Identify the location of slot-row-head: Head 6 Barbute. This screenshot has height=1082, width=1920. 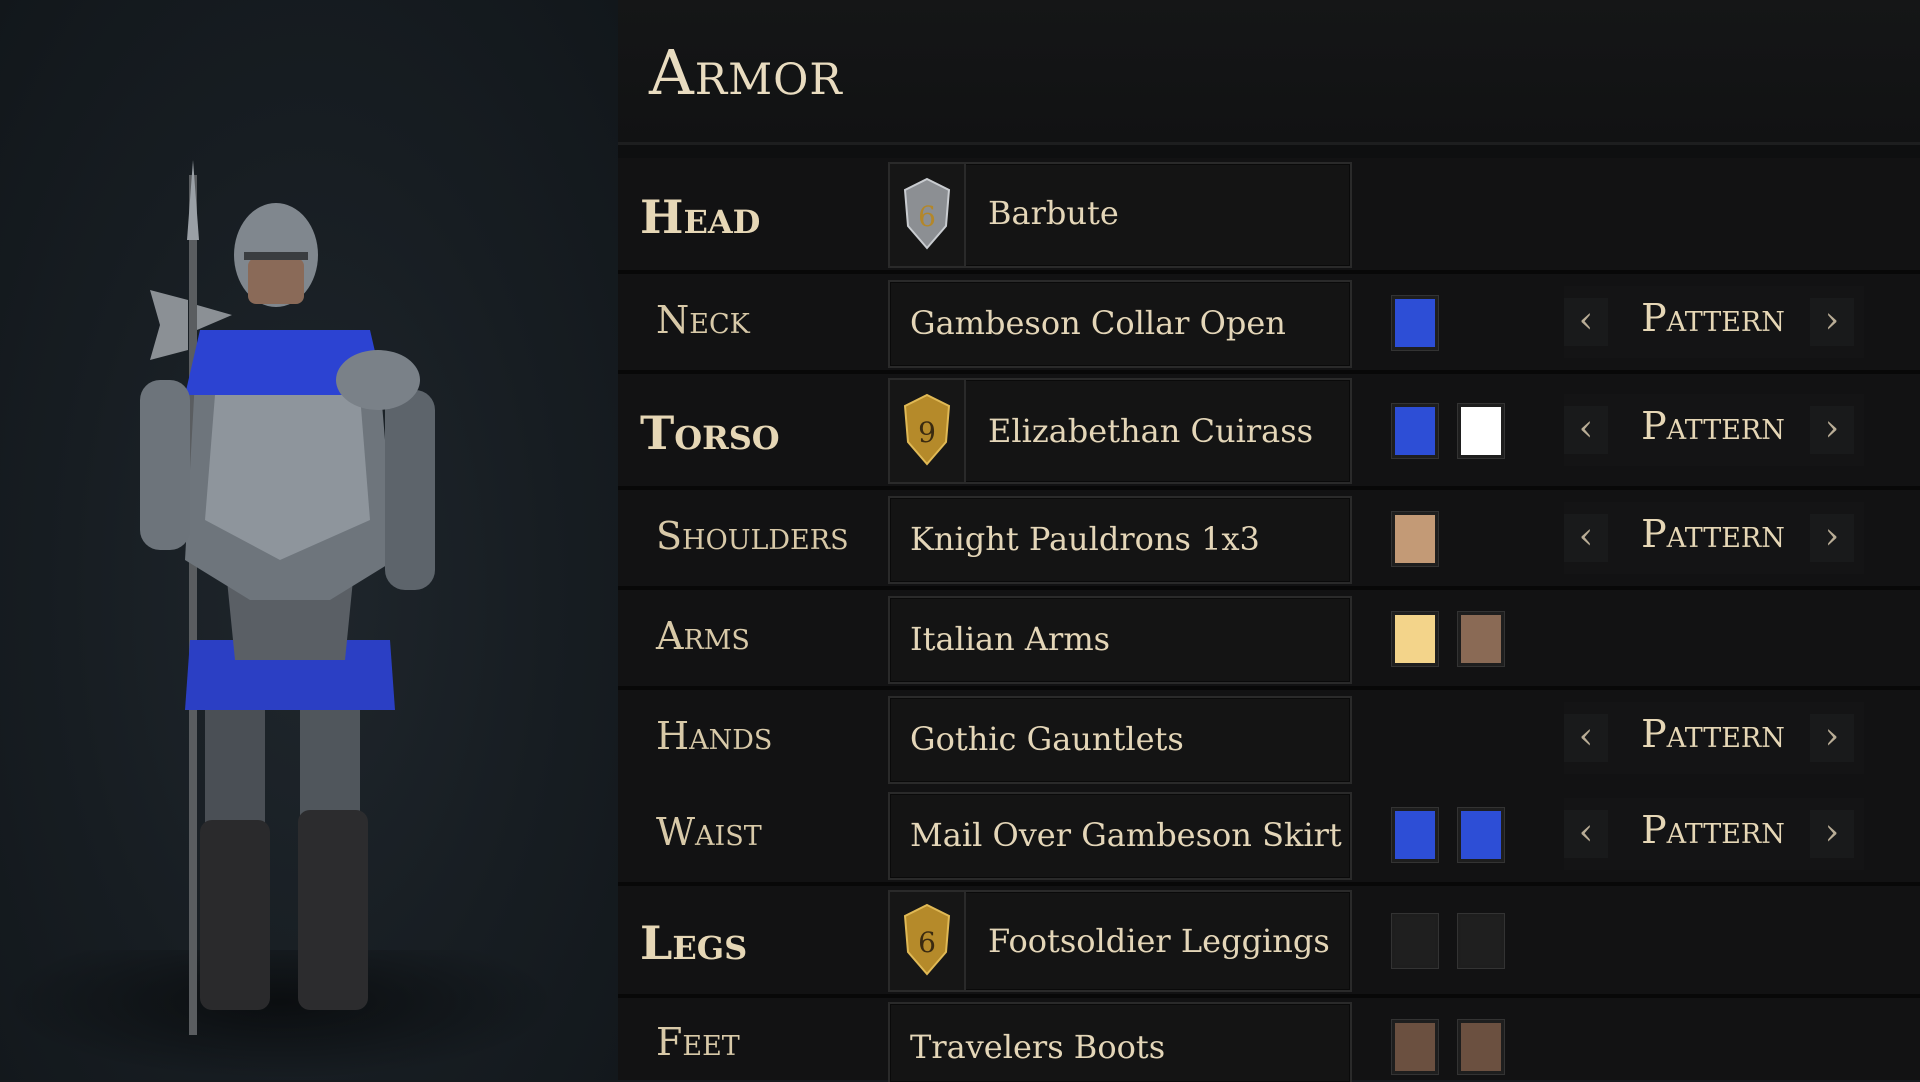
(1269, 216).